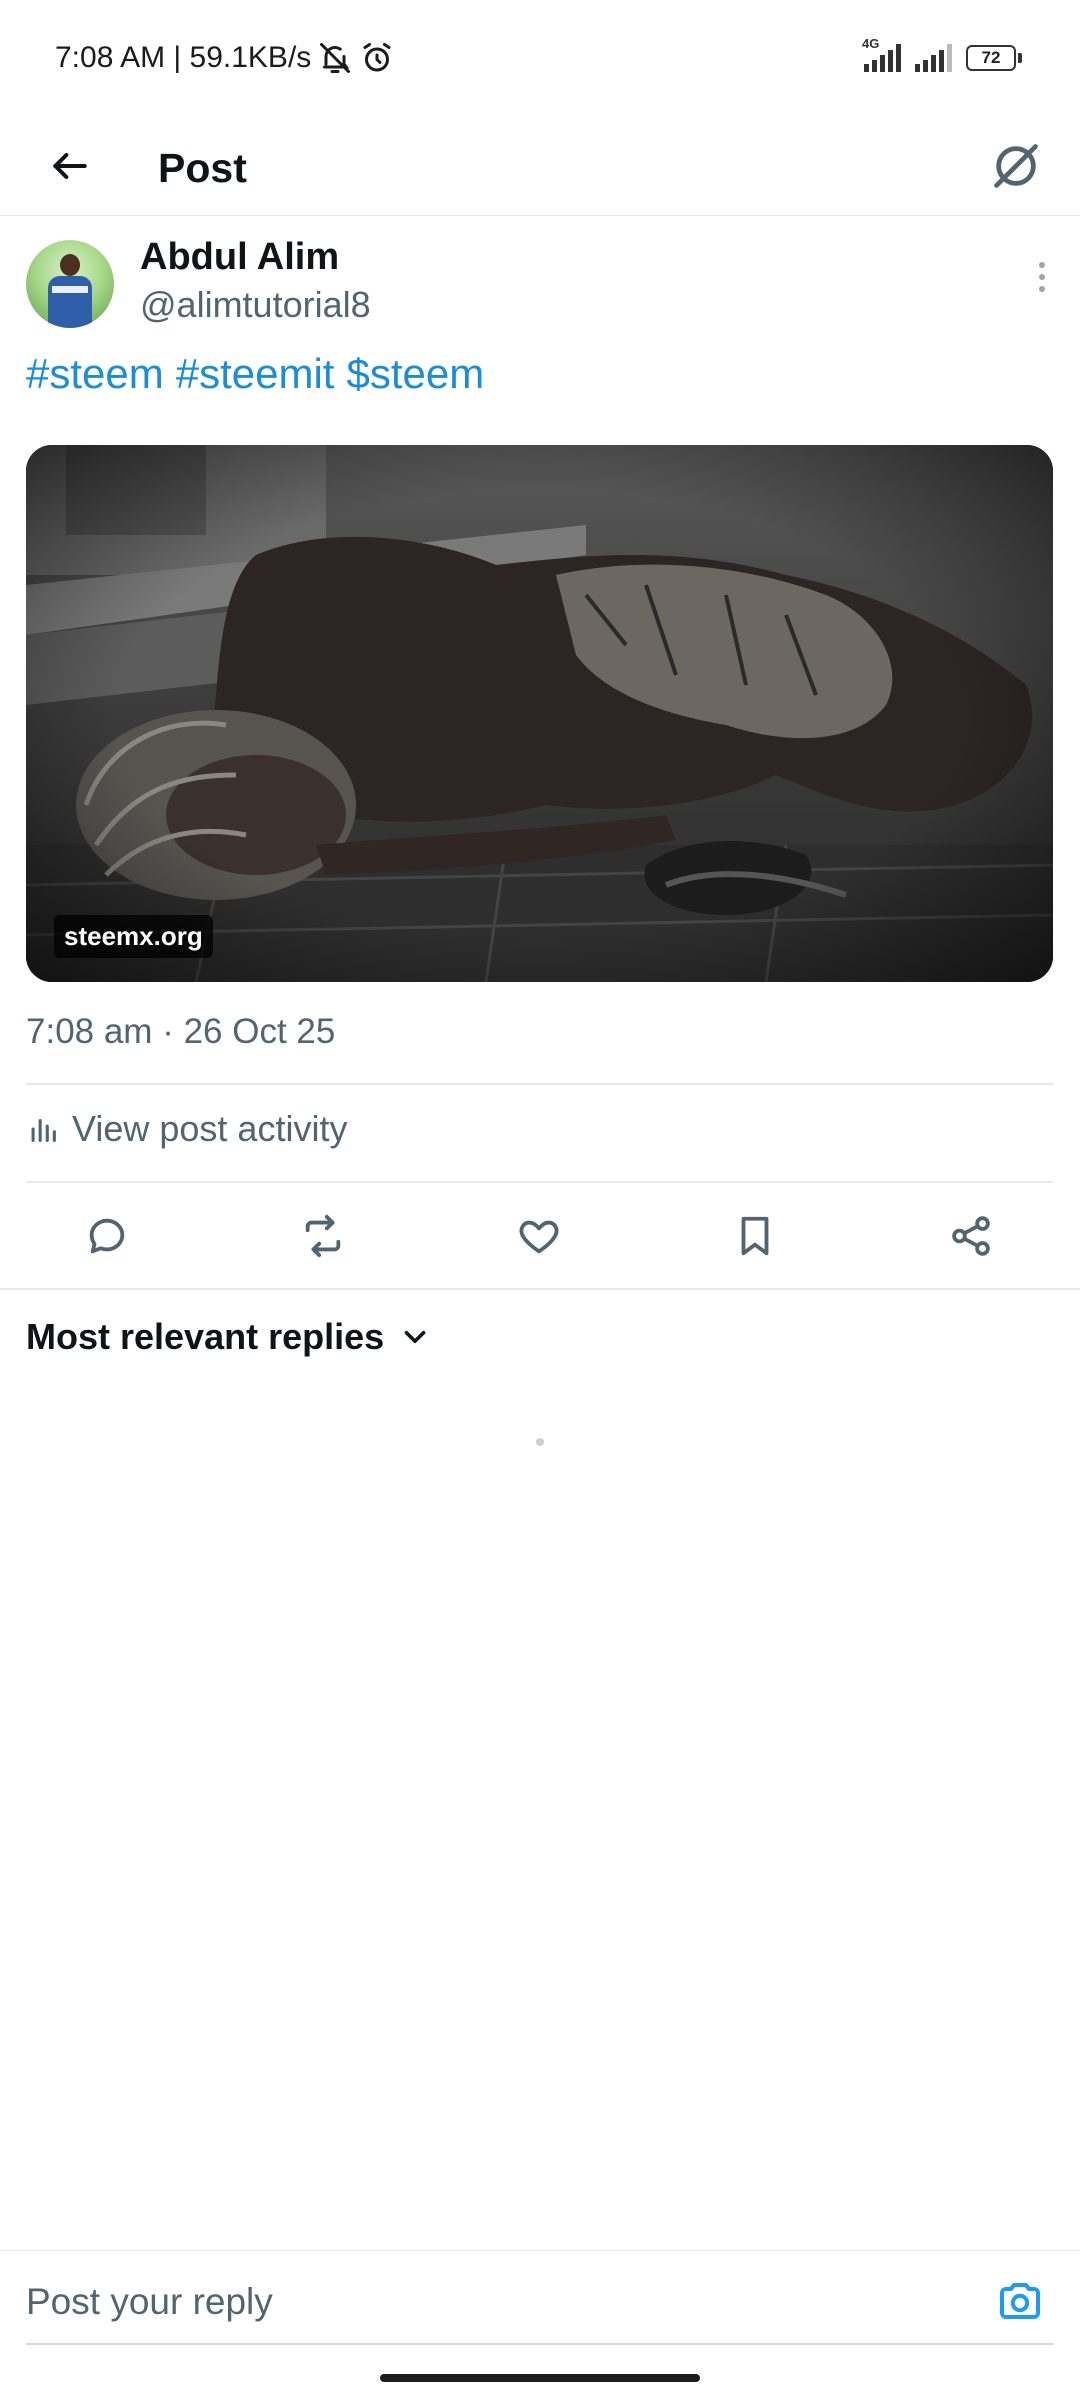  I want to click on status-left: 7:08 AM | 59.1KB/s, so click(225, 58).